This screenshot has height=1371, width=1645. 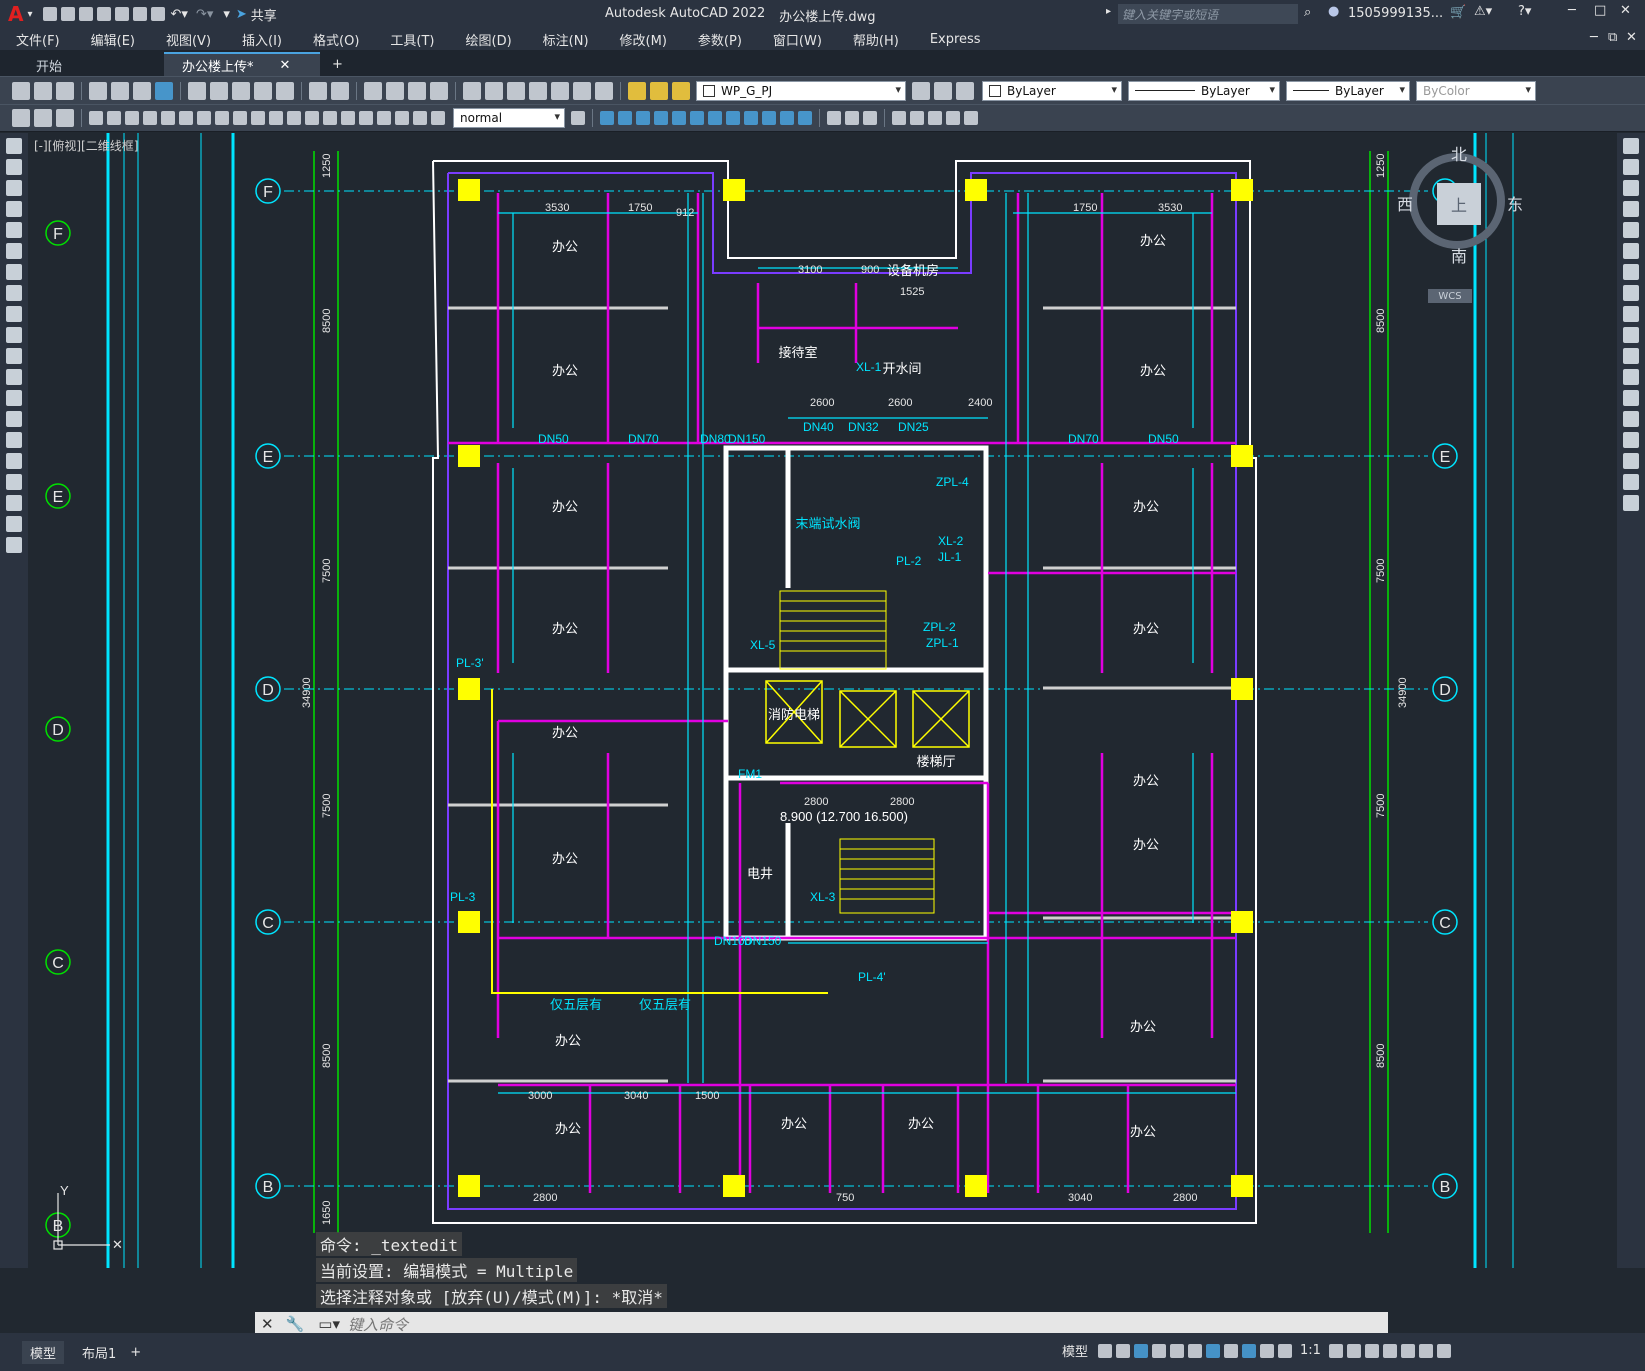 What do you see at coordinates (329, 1324) in the screenshot?
I see `command-recent-icon: ▭▾` at bounding box center [329, 1324].